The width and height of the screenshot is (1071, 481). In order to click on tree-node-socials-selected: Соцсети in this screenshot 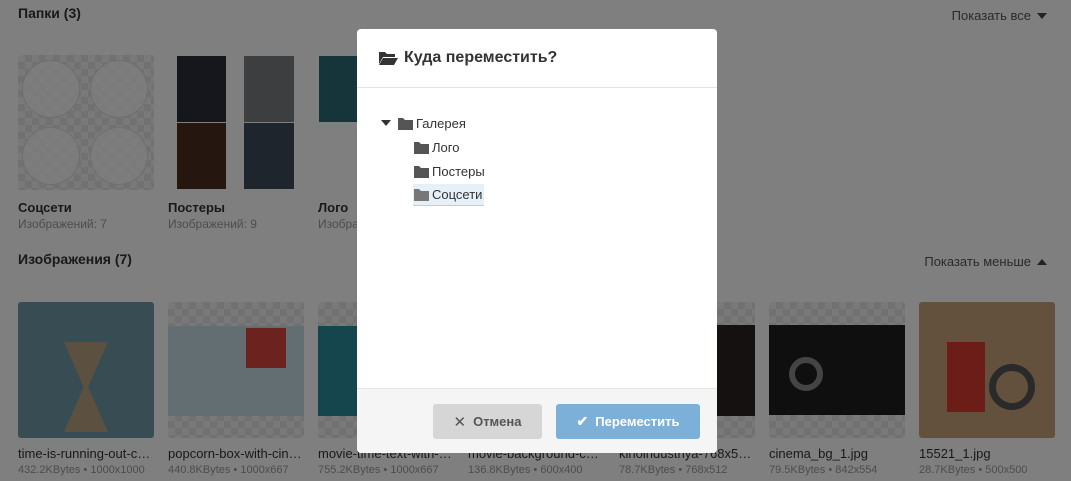, I will do `click(449, 195)`.